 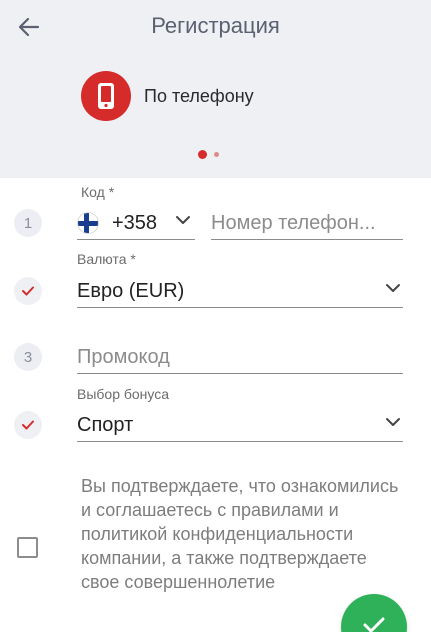 What do you see at coordinates (123, 394) in the screenshot?
I see `bonus-label: Выбор бонуса` at bounding box center [123, 394].